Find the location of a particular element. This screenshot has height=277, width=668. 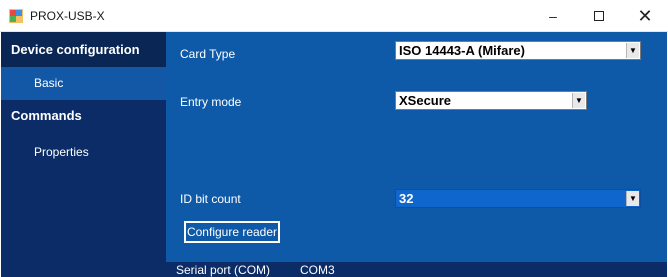

entry-mode-value: XSecure is located at coordinates (425, 100).